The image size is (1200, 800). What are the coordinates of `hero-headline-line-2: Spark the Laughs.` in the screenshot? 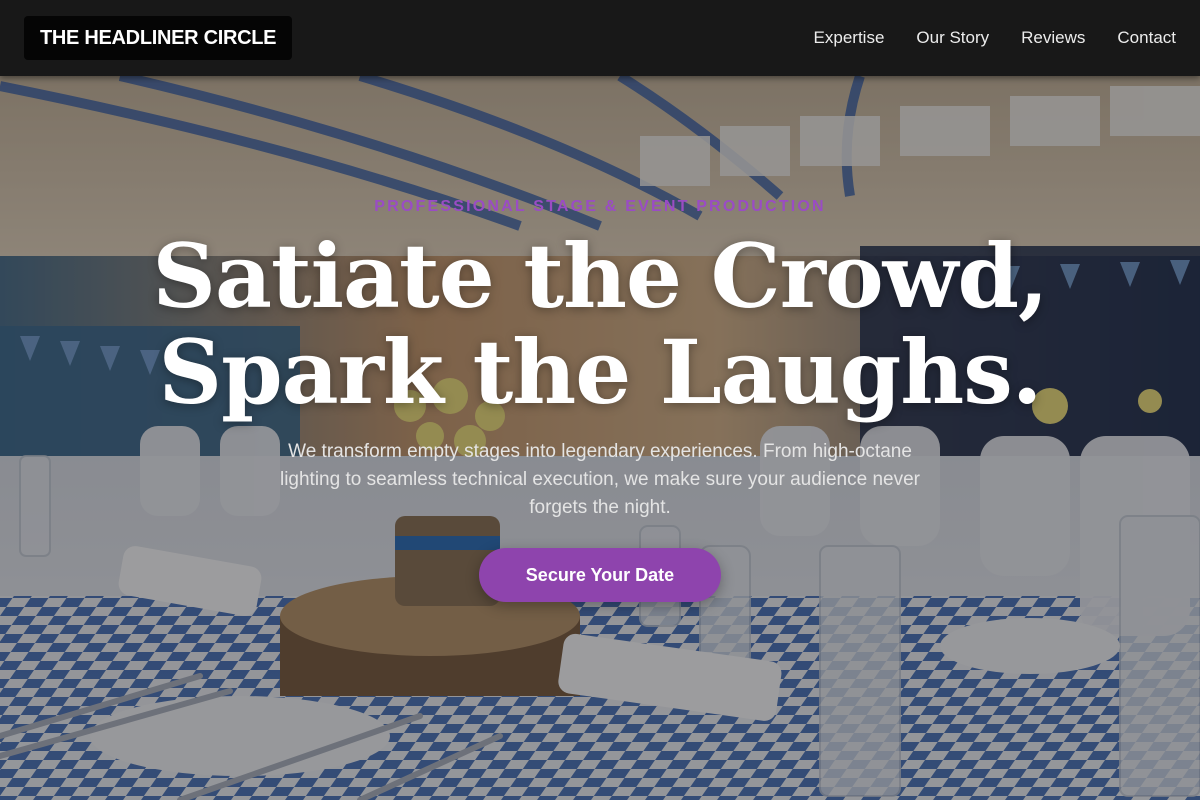 It's located at (600, 372).